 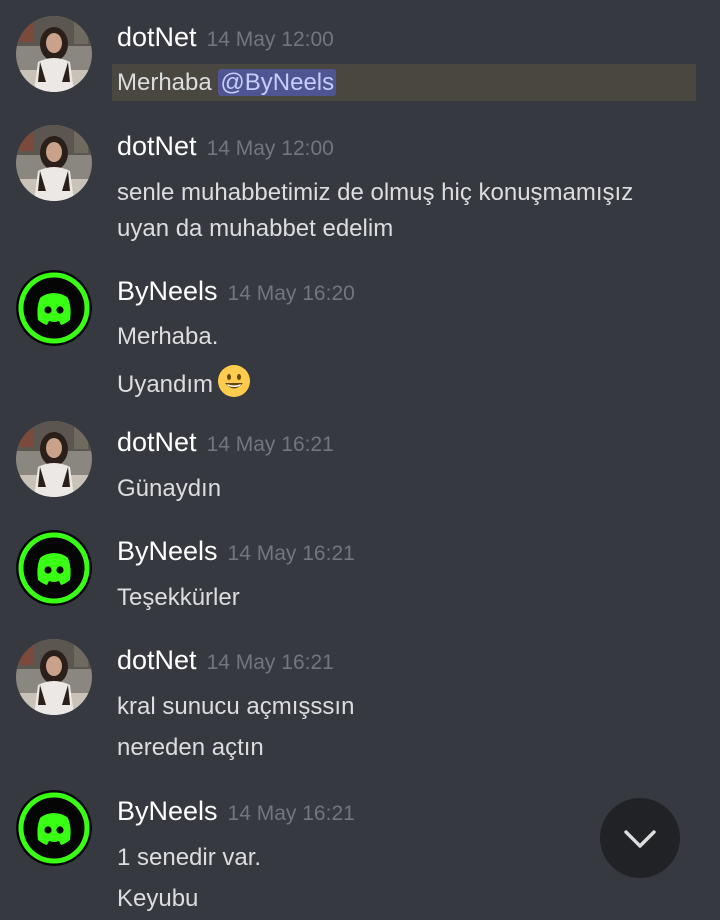 What do you see at coordinates (234, 385) in the screenshot?
I see `grinning-face-emoji` at bounding box center [234, 385].